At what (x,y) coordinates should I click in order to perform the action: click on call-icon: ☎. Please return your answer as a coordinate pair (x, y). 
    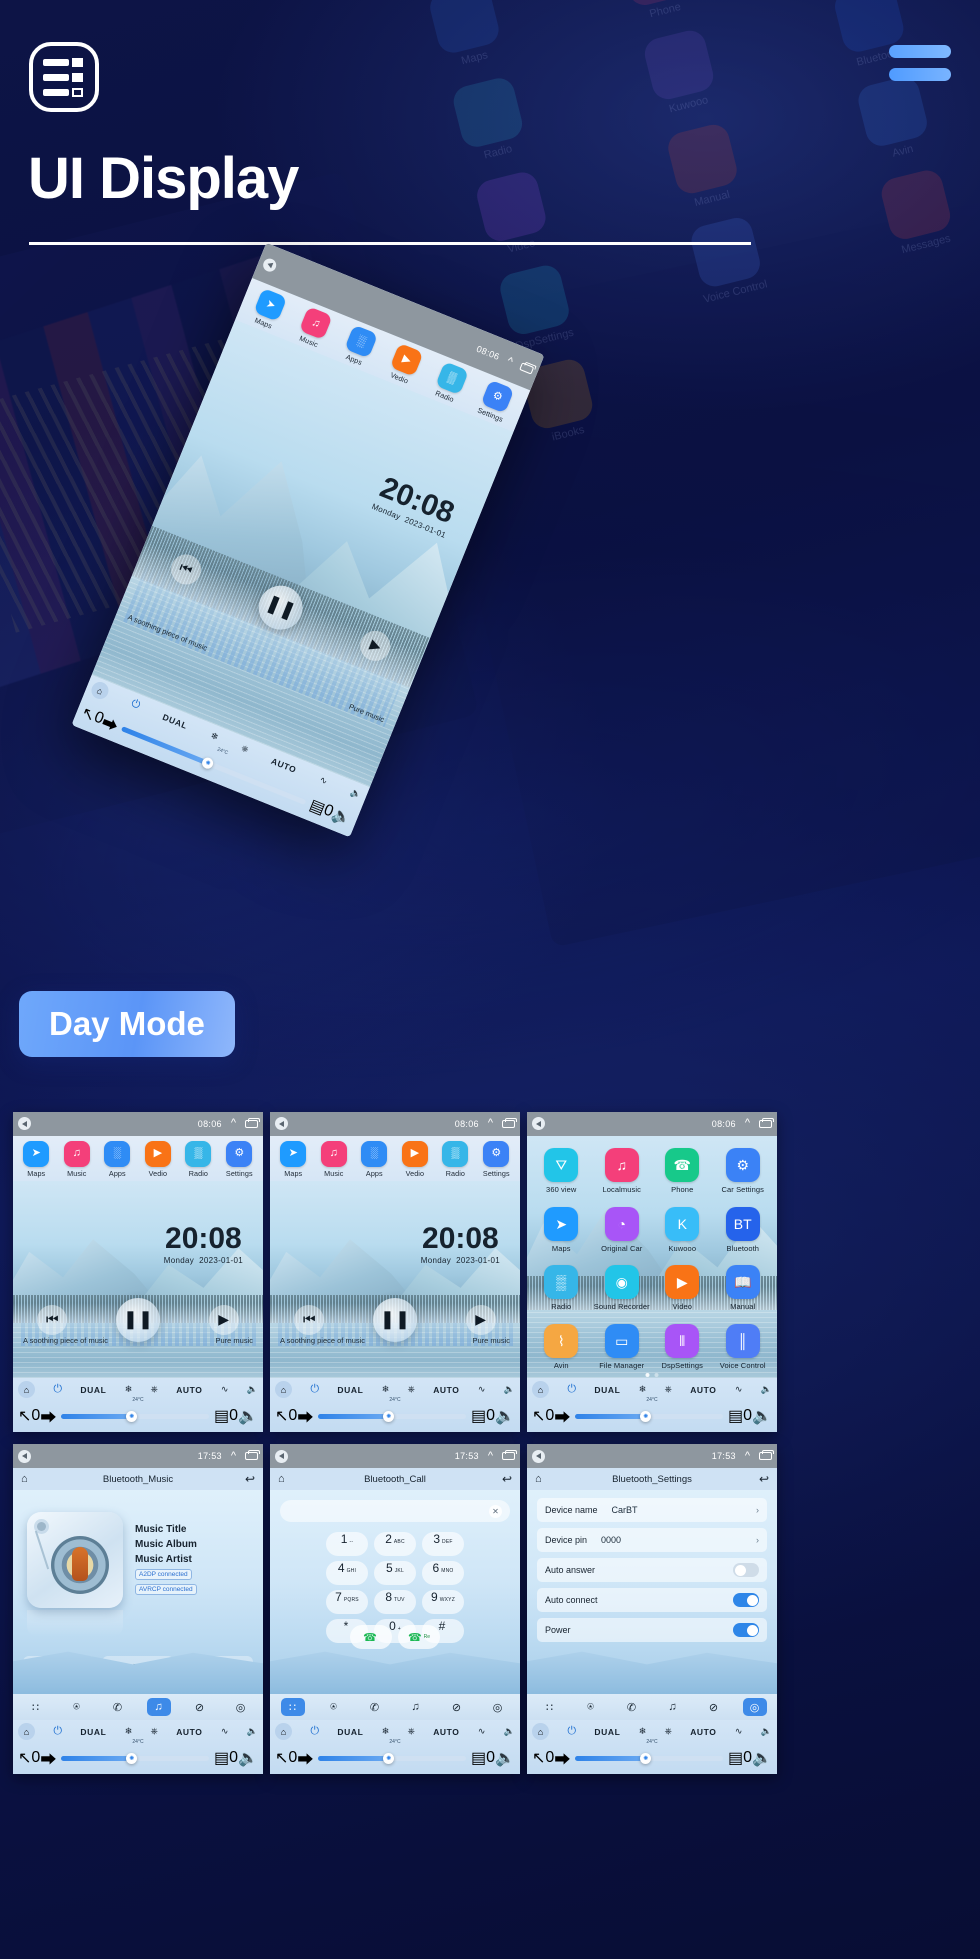
    Looking at the image, I should click on (371, 1637).